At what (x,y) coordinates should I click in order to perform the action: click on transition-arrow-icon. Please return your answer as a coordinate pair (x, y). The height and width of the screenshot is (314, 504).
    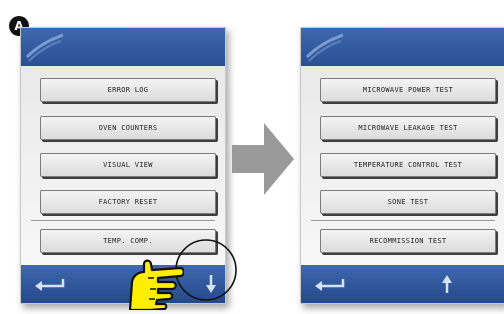
    Looking at the image, I should click on (263, 159).